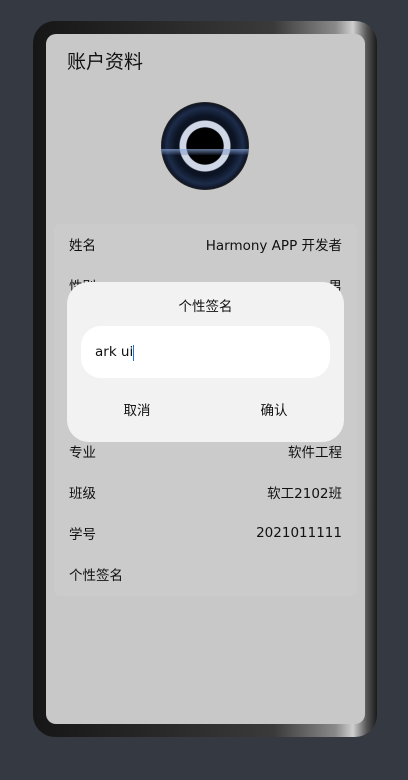  Describe the element at coordinates (133, 353) in the screenshot. I see `text-caret` at that location.